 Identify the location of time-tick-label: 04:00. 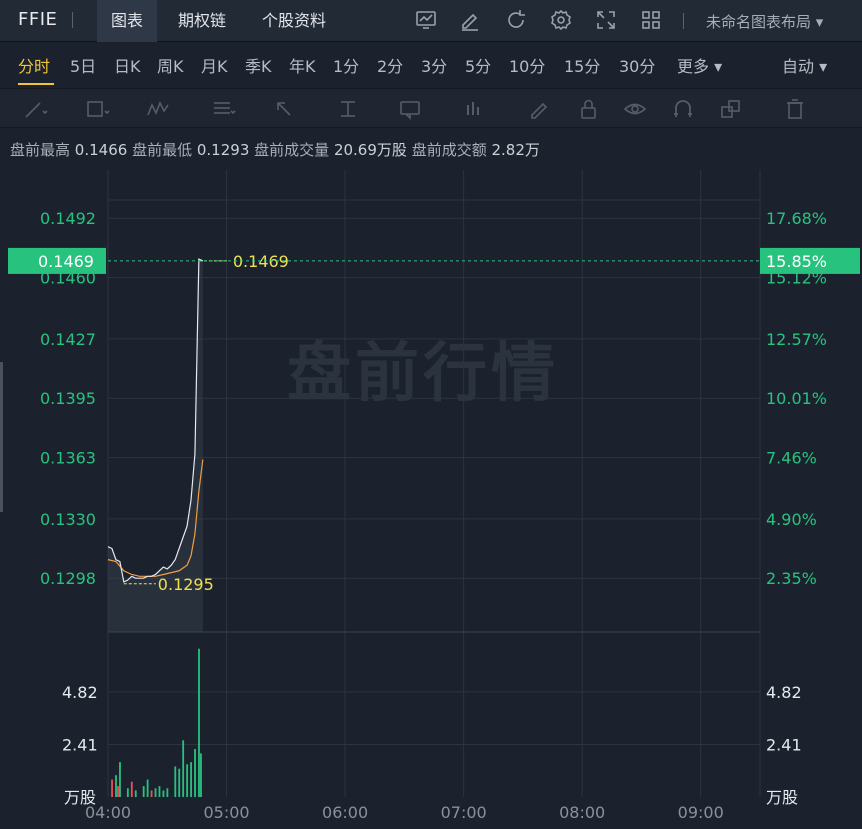
(108, 812).